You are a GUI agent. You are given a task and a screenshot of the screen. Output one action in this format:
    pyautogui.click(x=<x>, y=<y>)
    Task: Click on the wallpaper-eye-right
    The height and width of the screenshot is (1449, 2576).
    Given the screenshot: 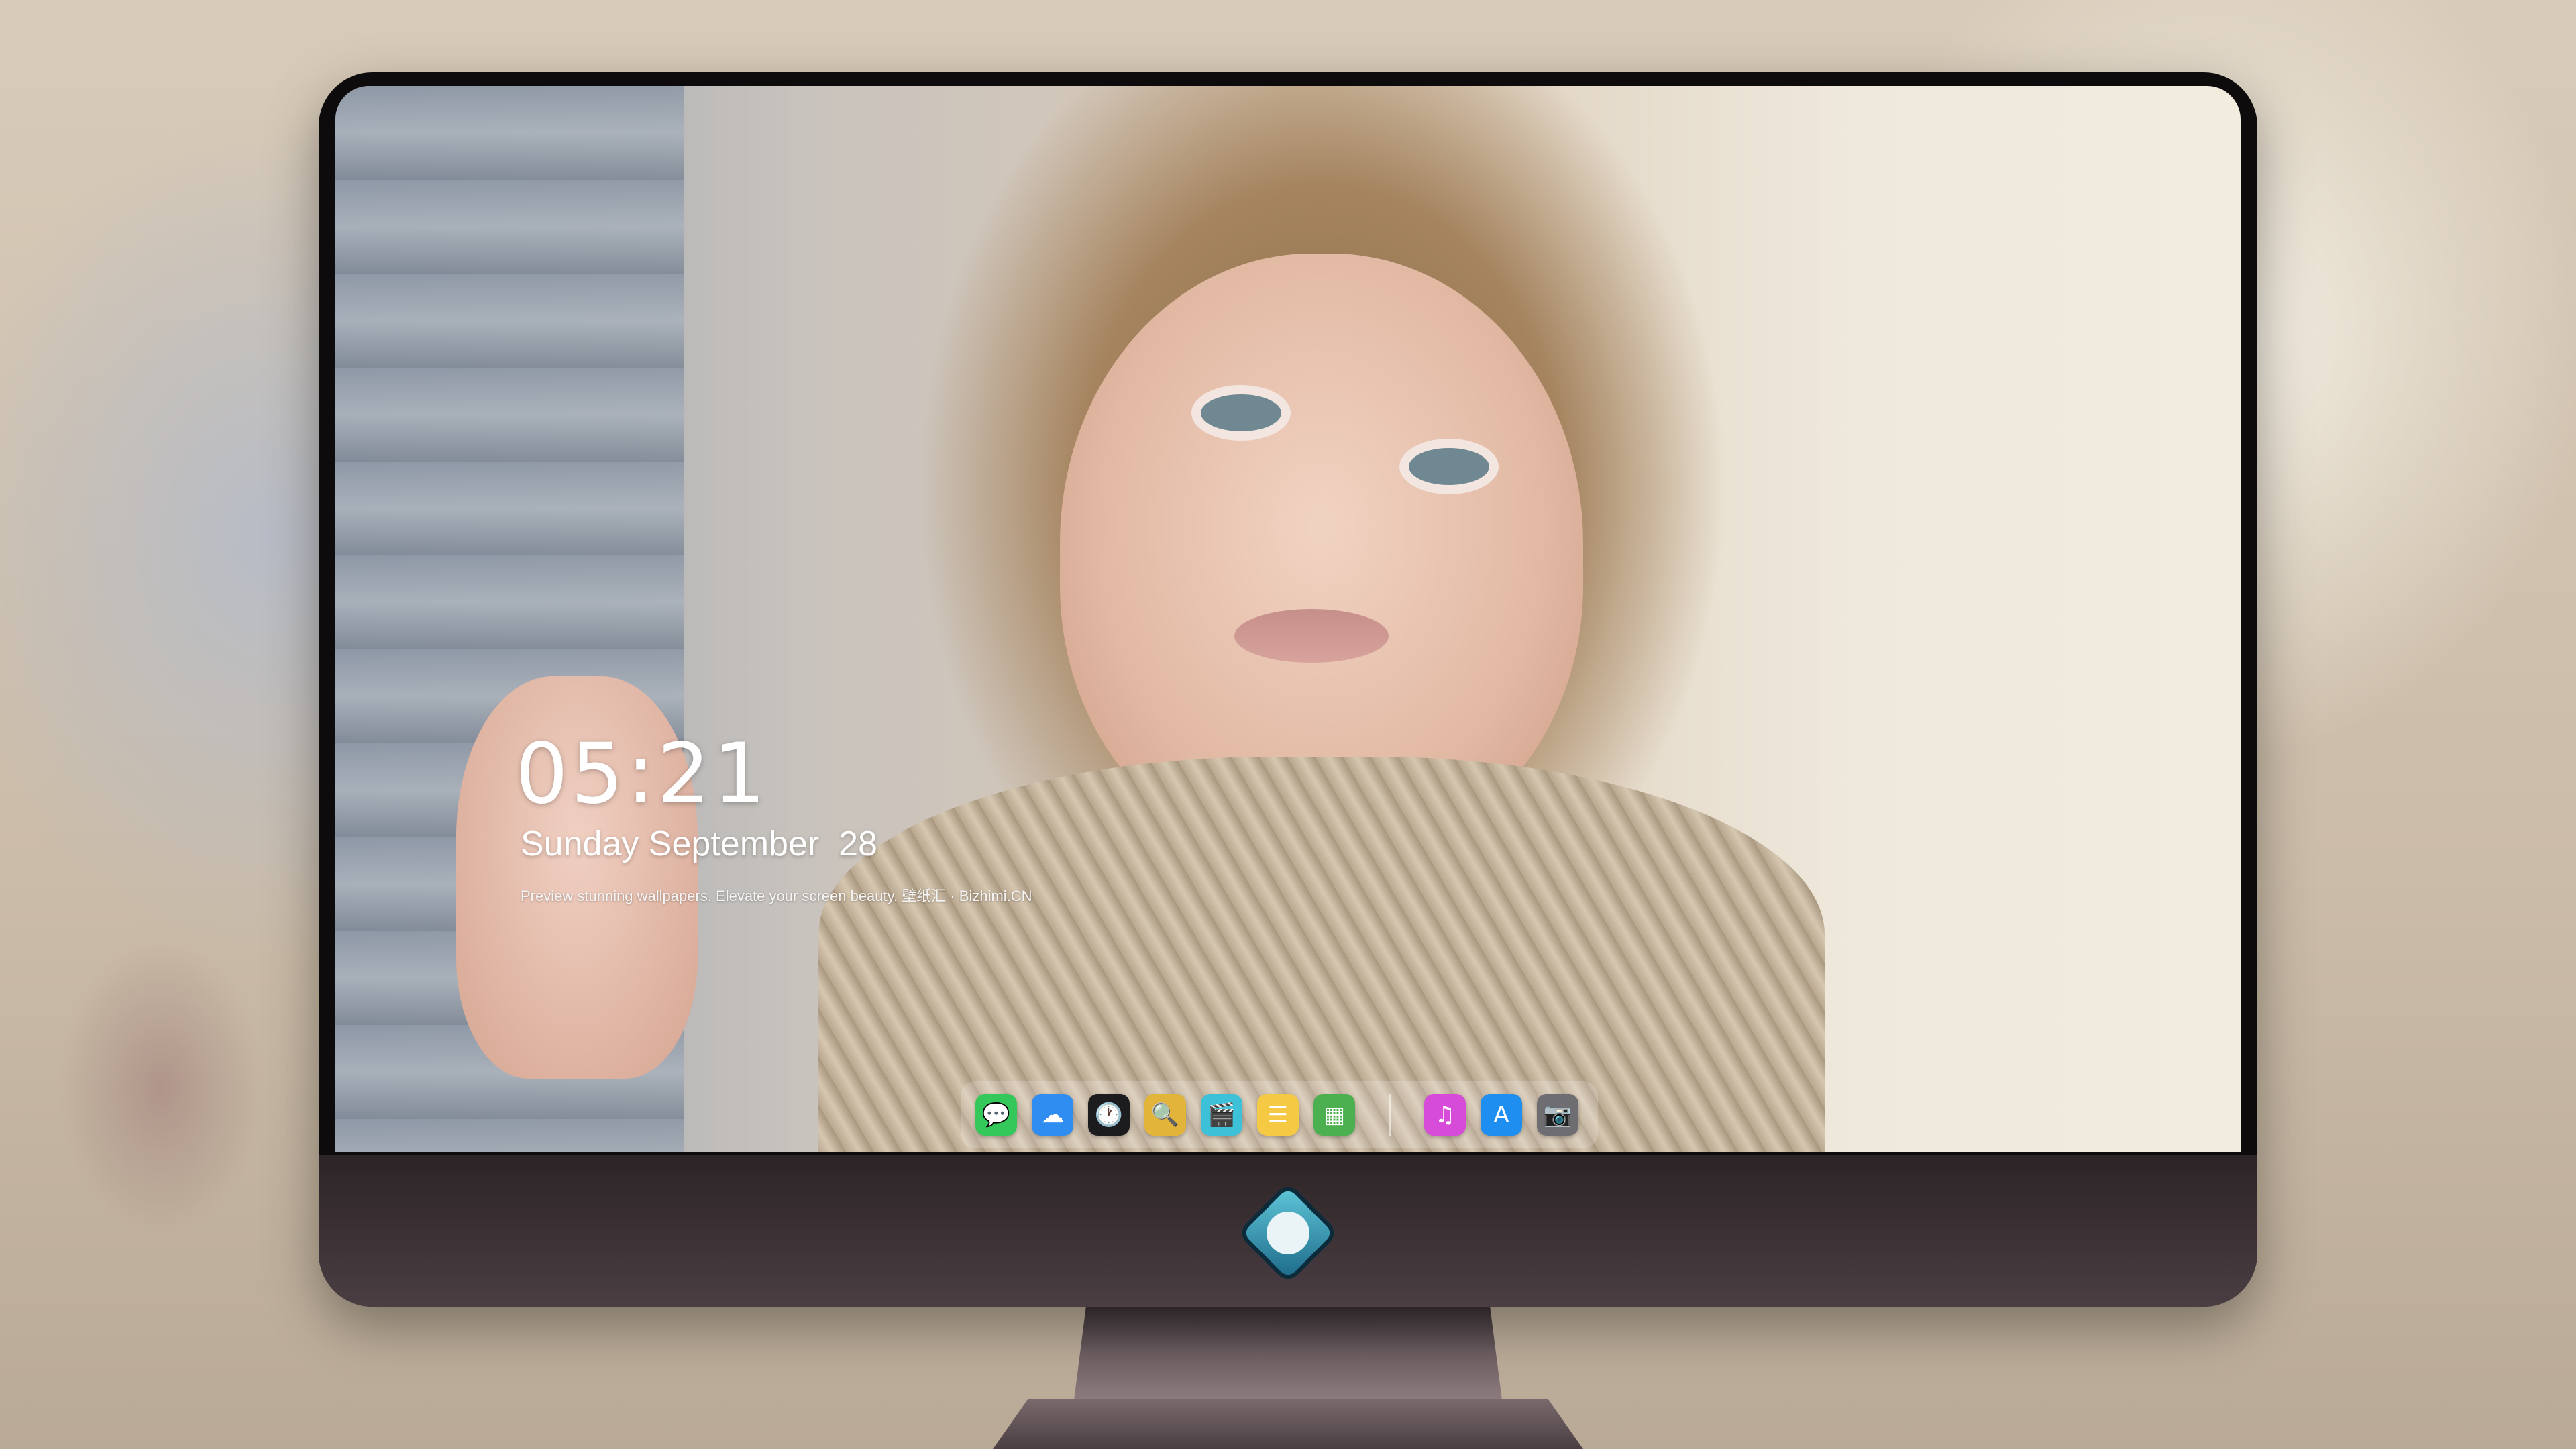 What is the action you would take?
    pyautogui.click(x=1449, y=466)
    